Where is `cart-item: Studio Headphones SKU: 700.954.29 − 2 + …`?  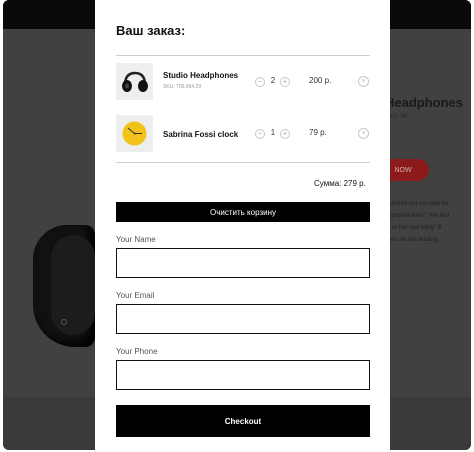 cart-item: Studio Headphones SKU: 700.954.29 − 2 + … is located at coordinates (243, 82).